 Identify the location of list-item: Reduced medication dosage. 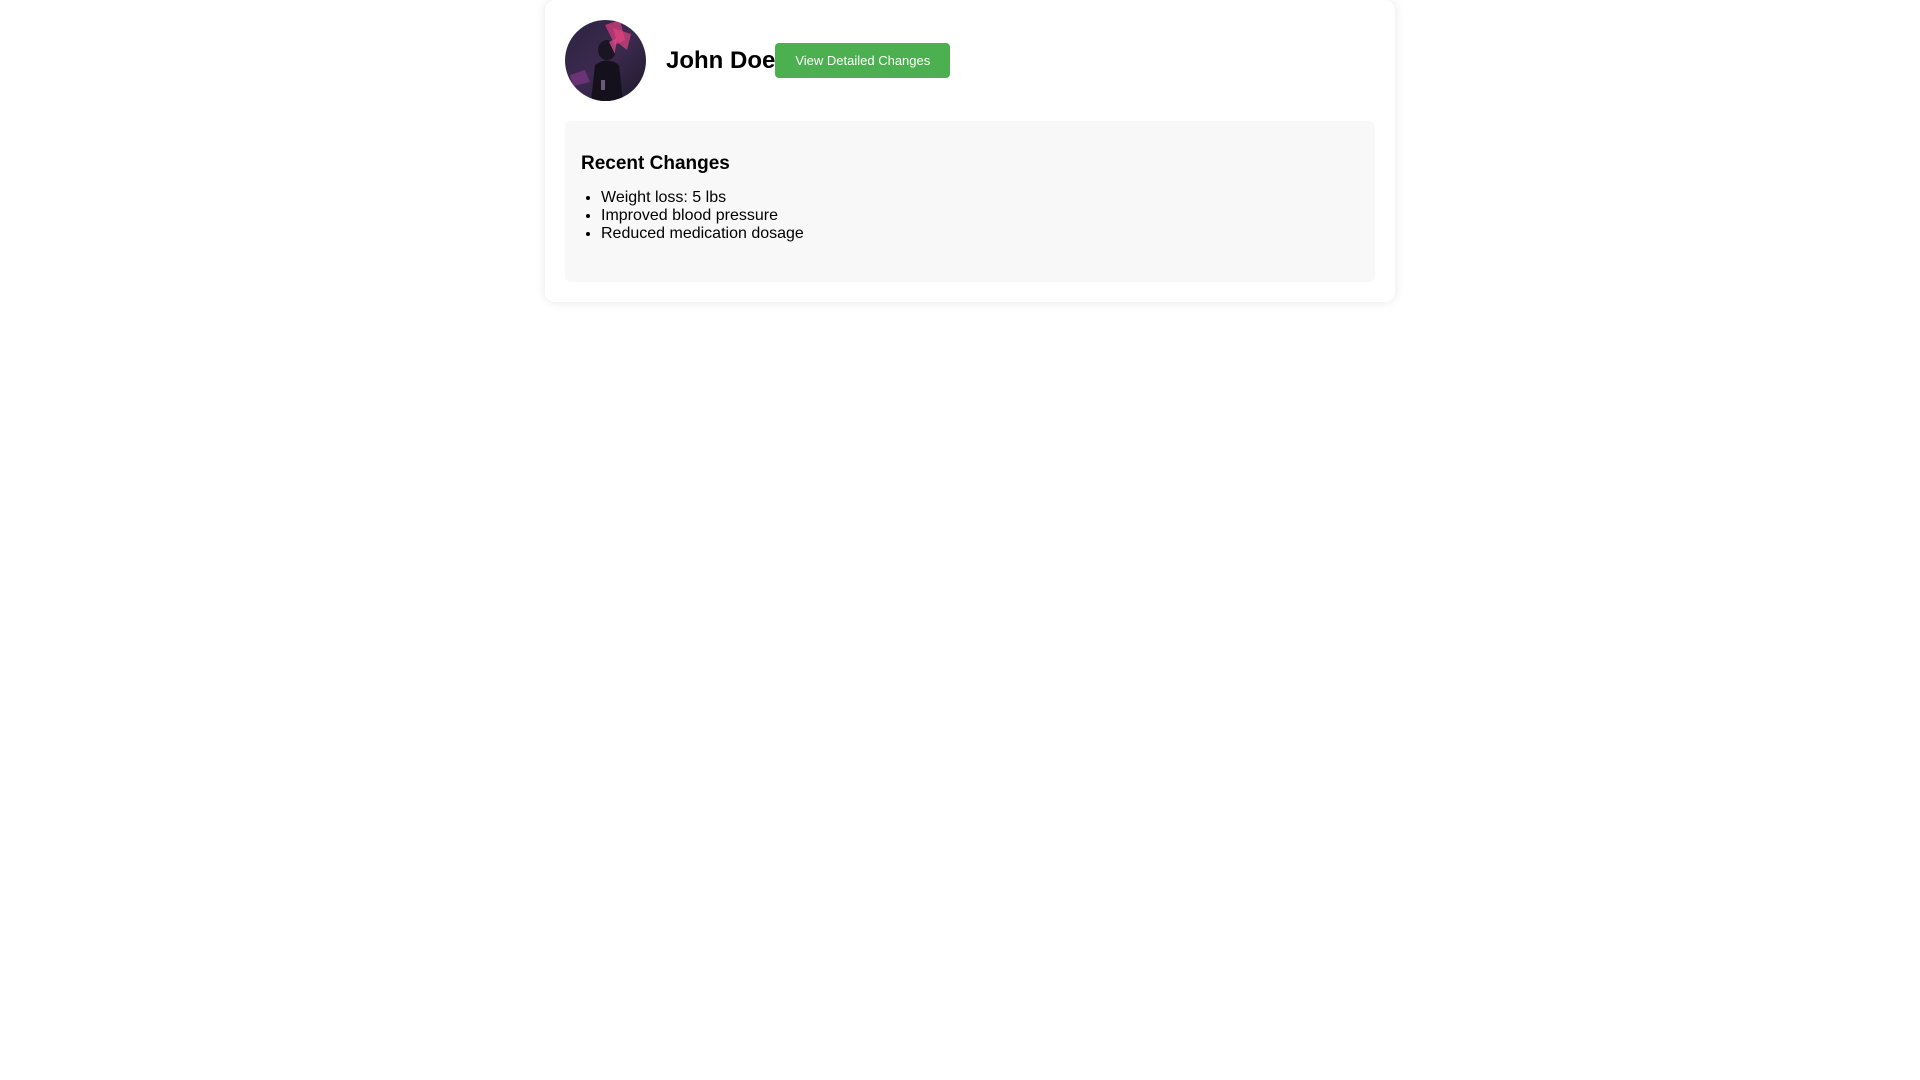
(980, 234).